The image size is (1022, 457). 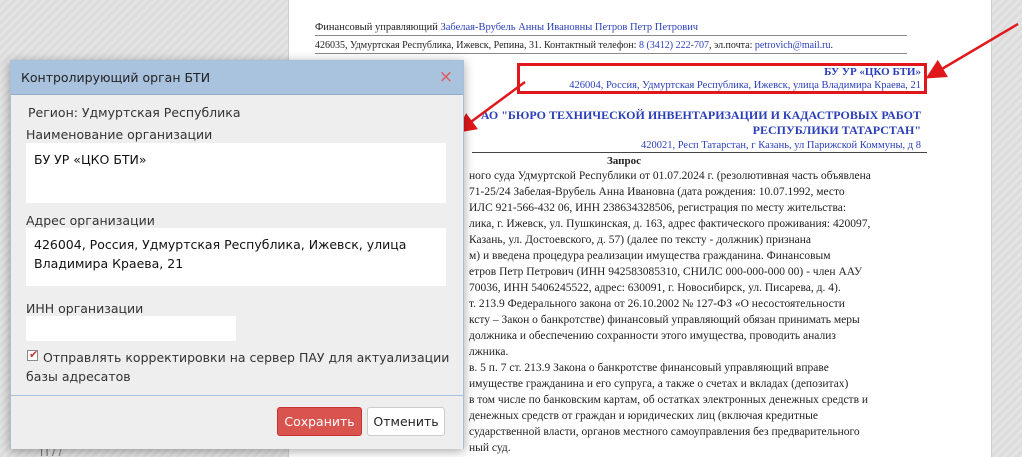 I want to click on region-label: Регион: Удмуртская Республика, so click(x=134, y=112).